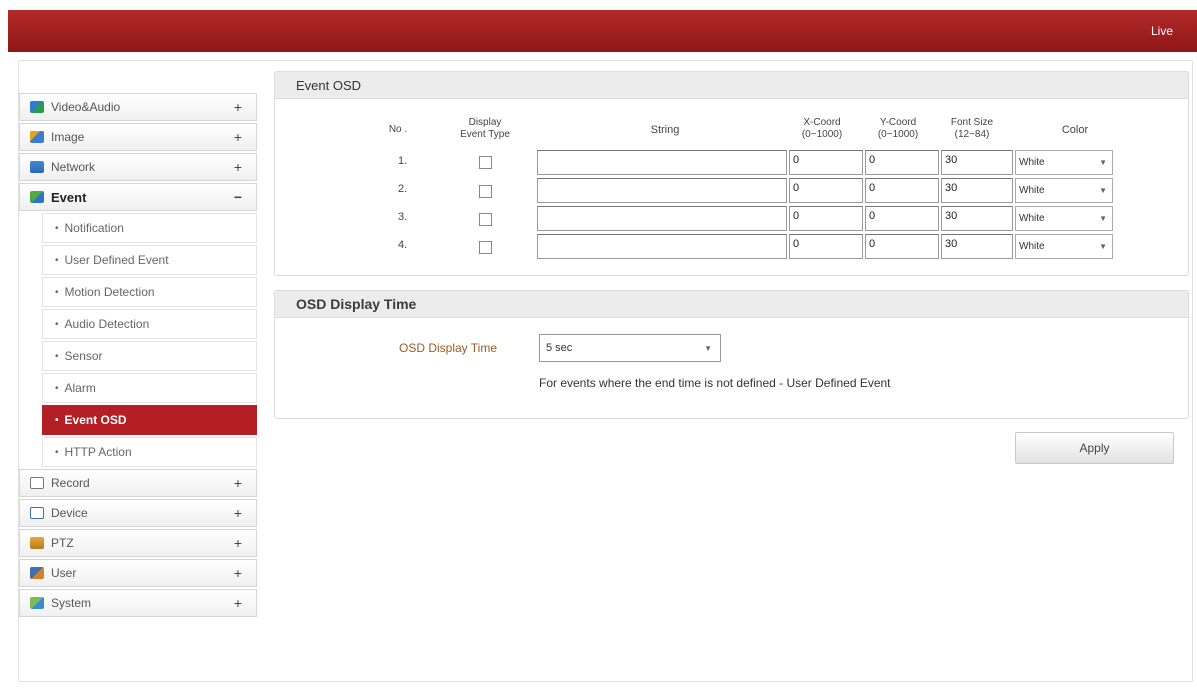  I want to click on sidebar-item-label: Network, so click(73, 167).